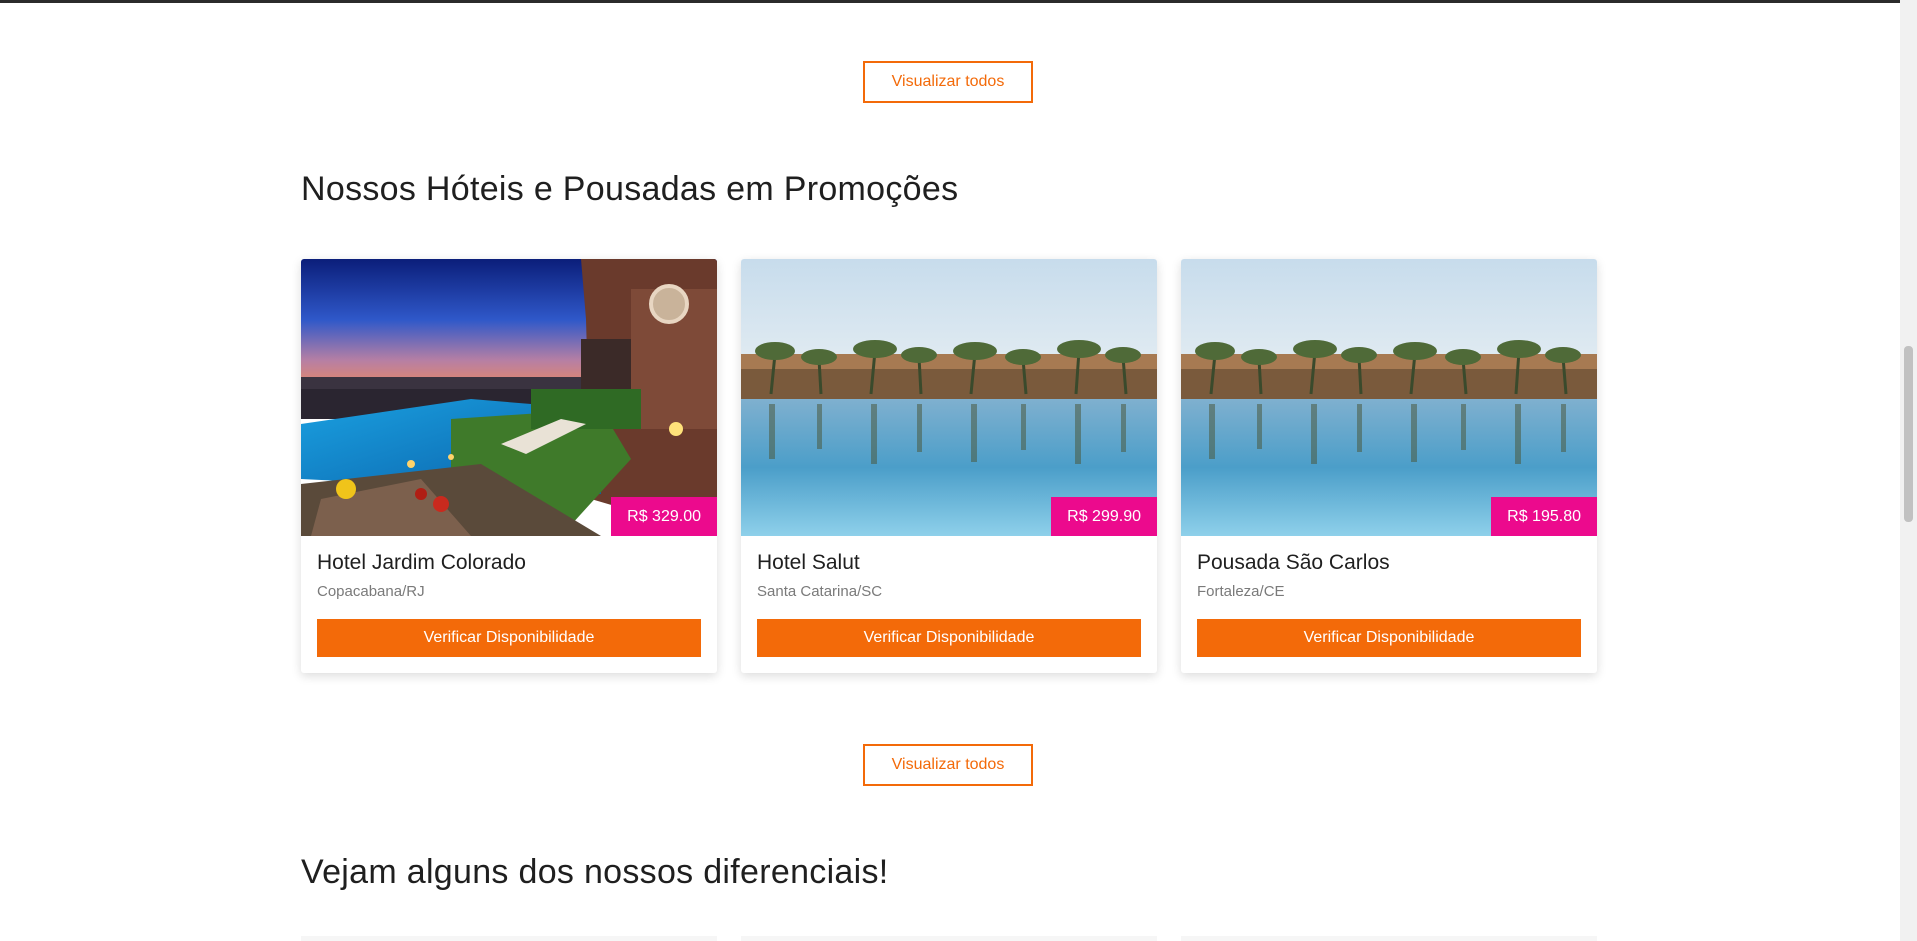 The width and height of the screenshot is (1917, 941). Describe the element at coordinates (950, 1) in the screenshot. I see `top-border` at that location.